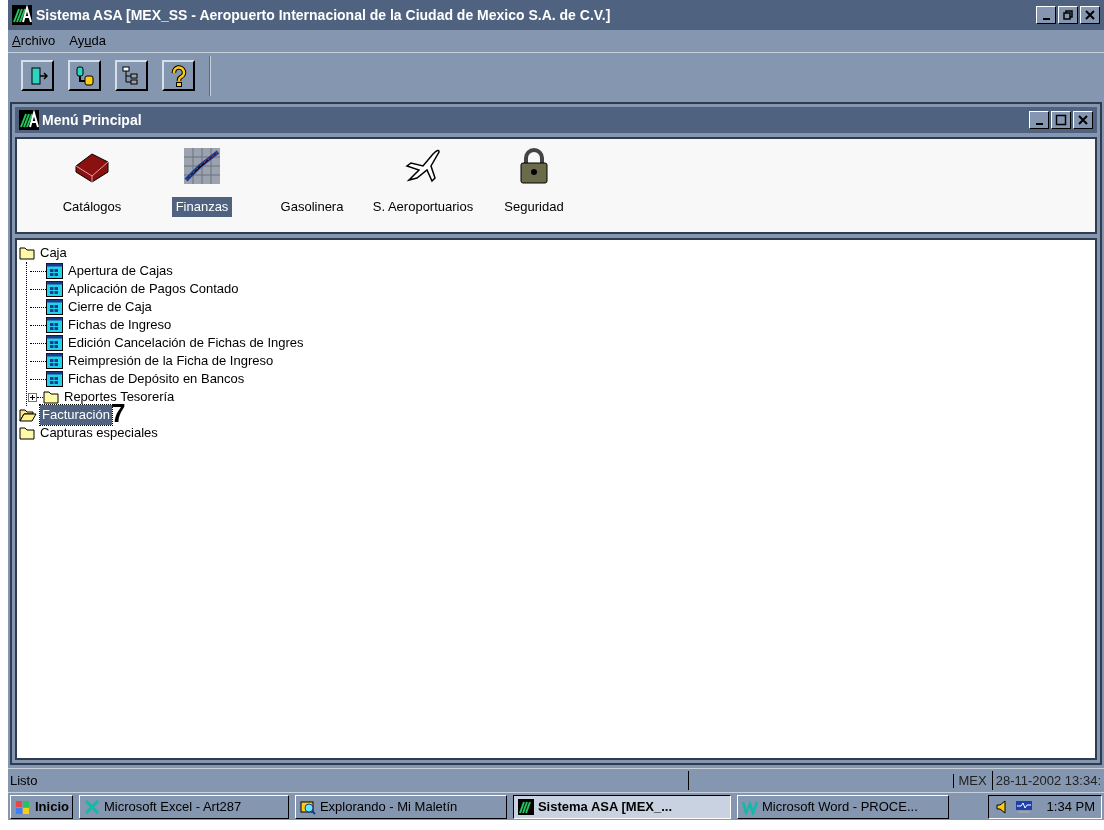 This screenshot has height=830, width=1104. I want to click on status-location: MEX, so click(973, 780).